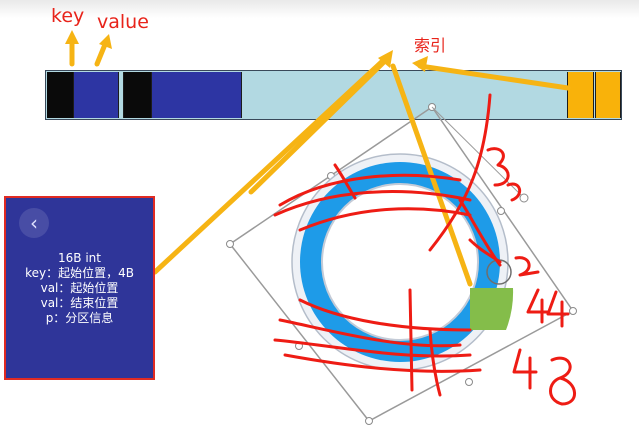 This screenshot has height=426, width=639. I want to click on info-line: val：结束位置, so click(79, 303).